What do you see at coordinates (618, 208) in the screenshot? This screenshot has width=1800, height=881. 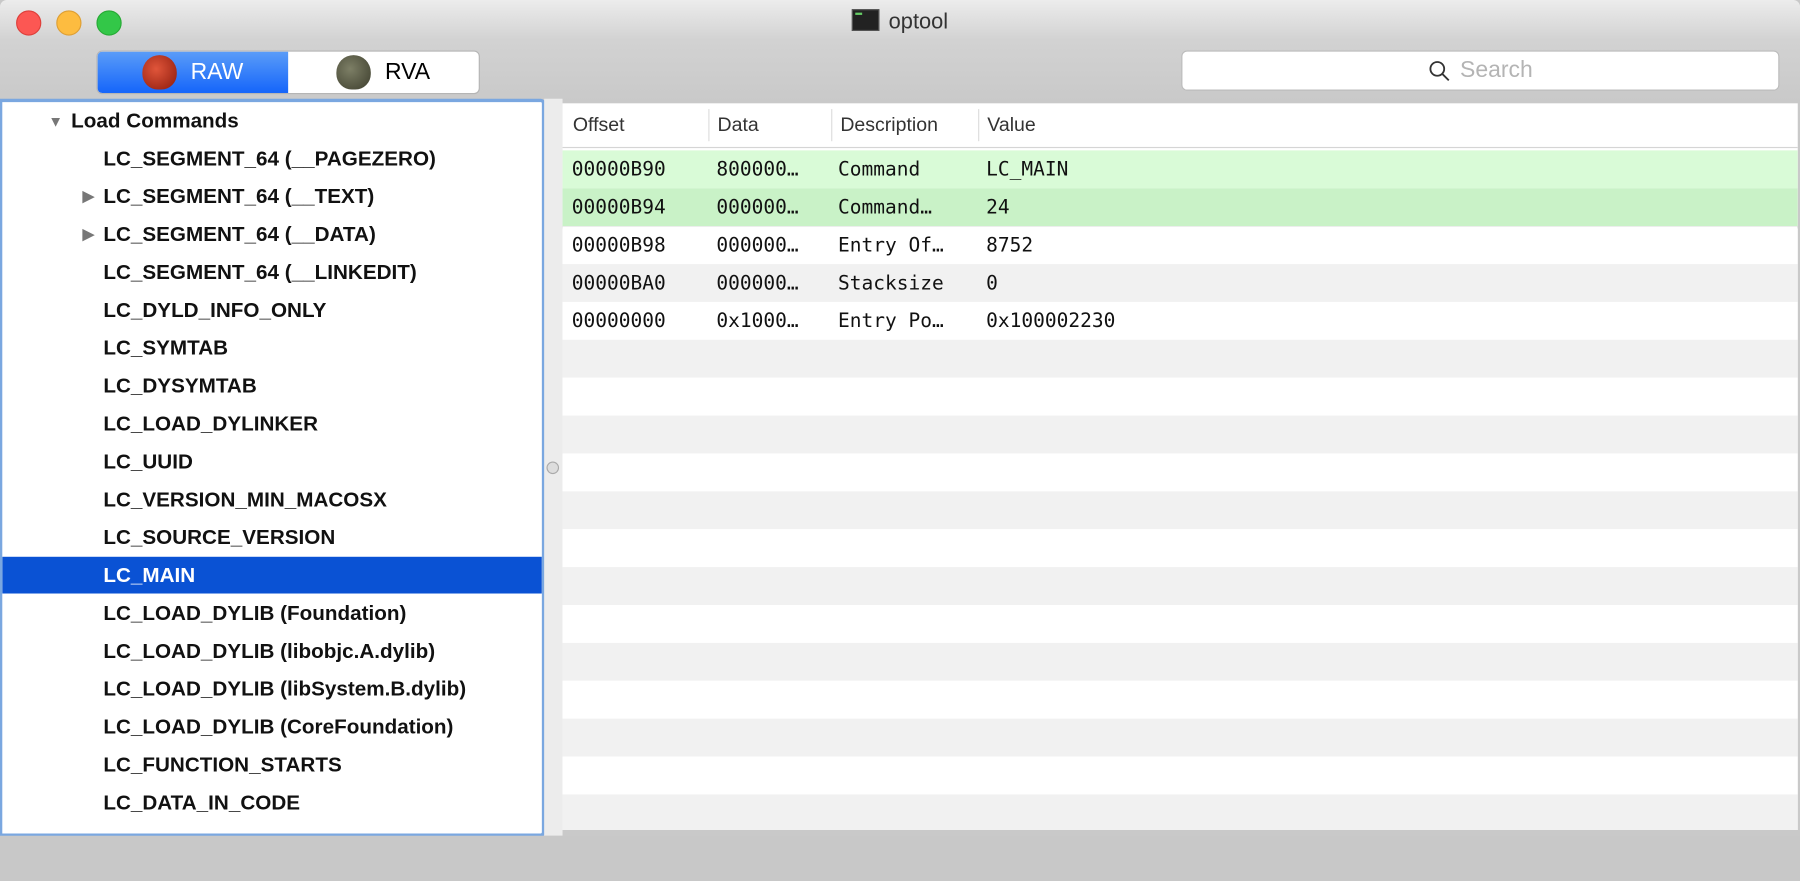 I see `cell-offset: 00000B94` at bounding box center [618, 208].